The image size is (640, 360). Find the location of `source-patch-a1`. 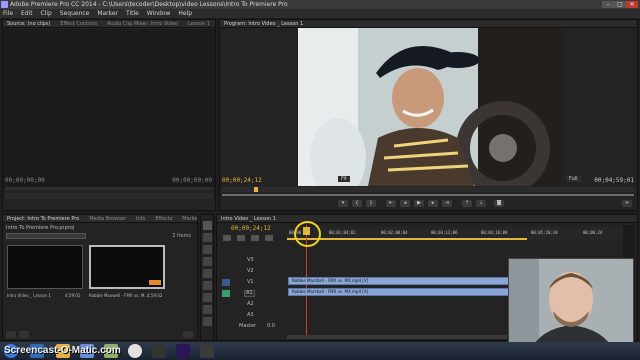

source-patch-a1 is located at coordinates (226, 293).